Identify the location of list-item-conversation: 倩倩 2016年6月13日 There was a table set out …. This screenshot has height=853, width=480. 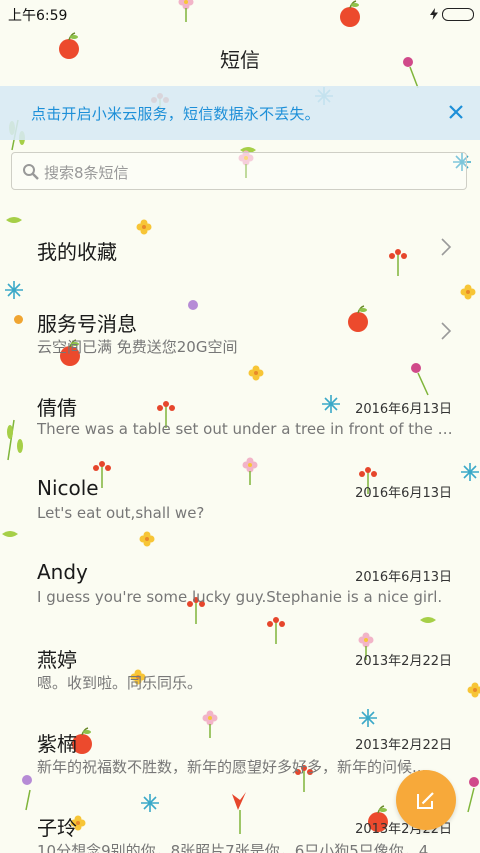
(240, 414).